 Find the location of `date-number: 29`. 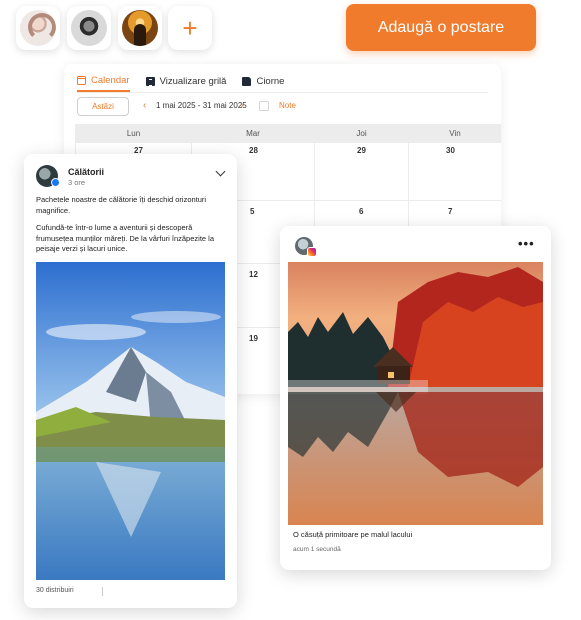

date-number: 29 is located at coordinates (361, 150).